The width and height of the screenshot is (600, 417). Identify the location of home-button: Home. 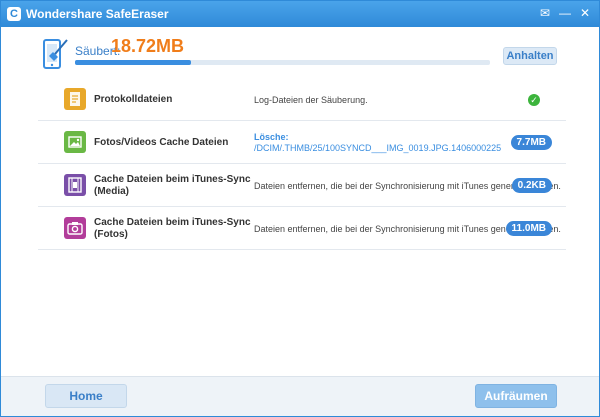
(86, 396).